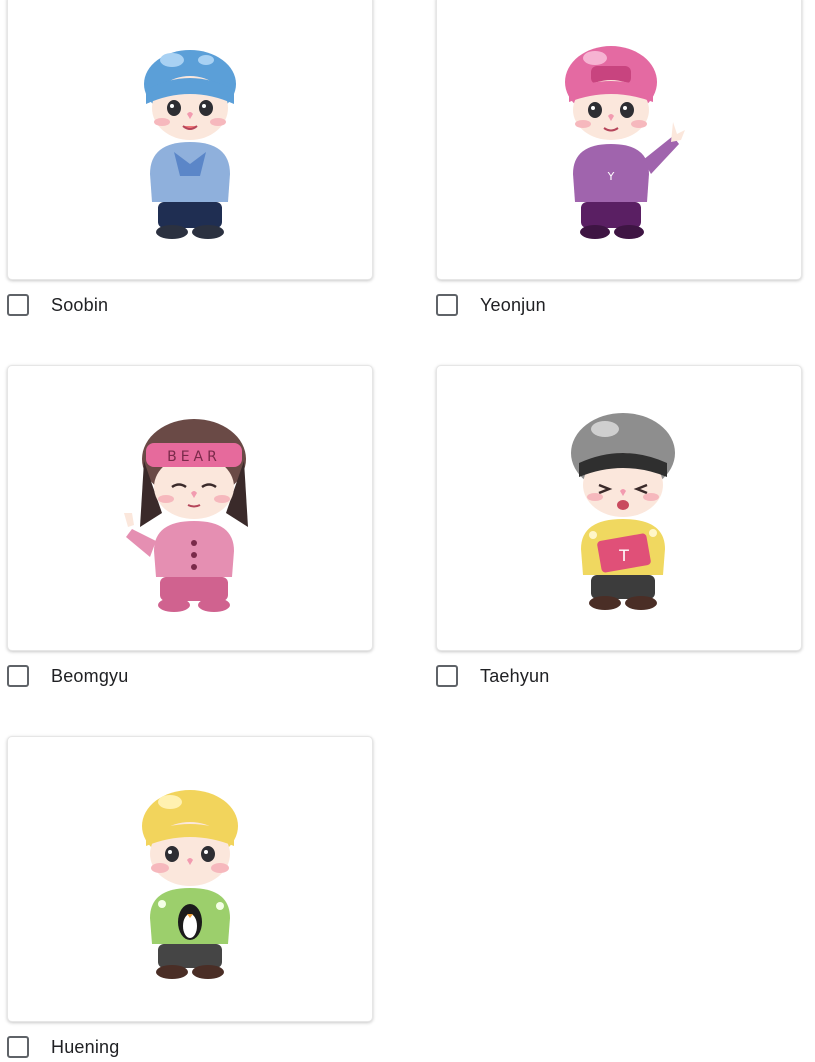  I want to click on option-image-card: Y, so click(619, 140).